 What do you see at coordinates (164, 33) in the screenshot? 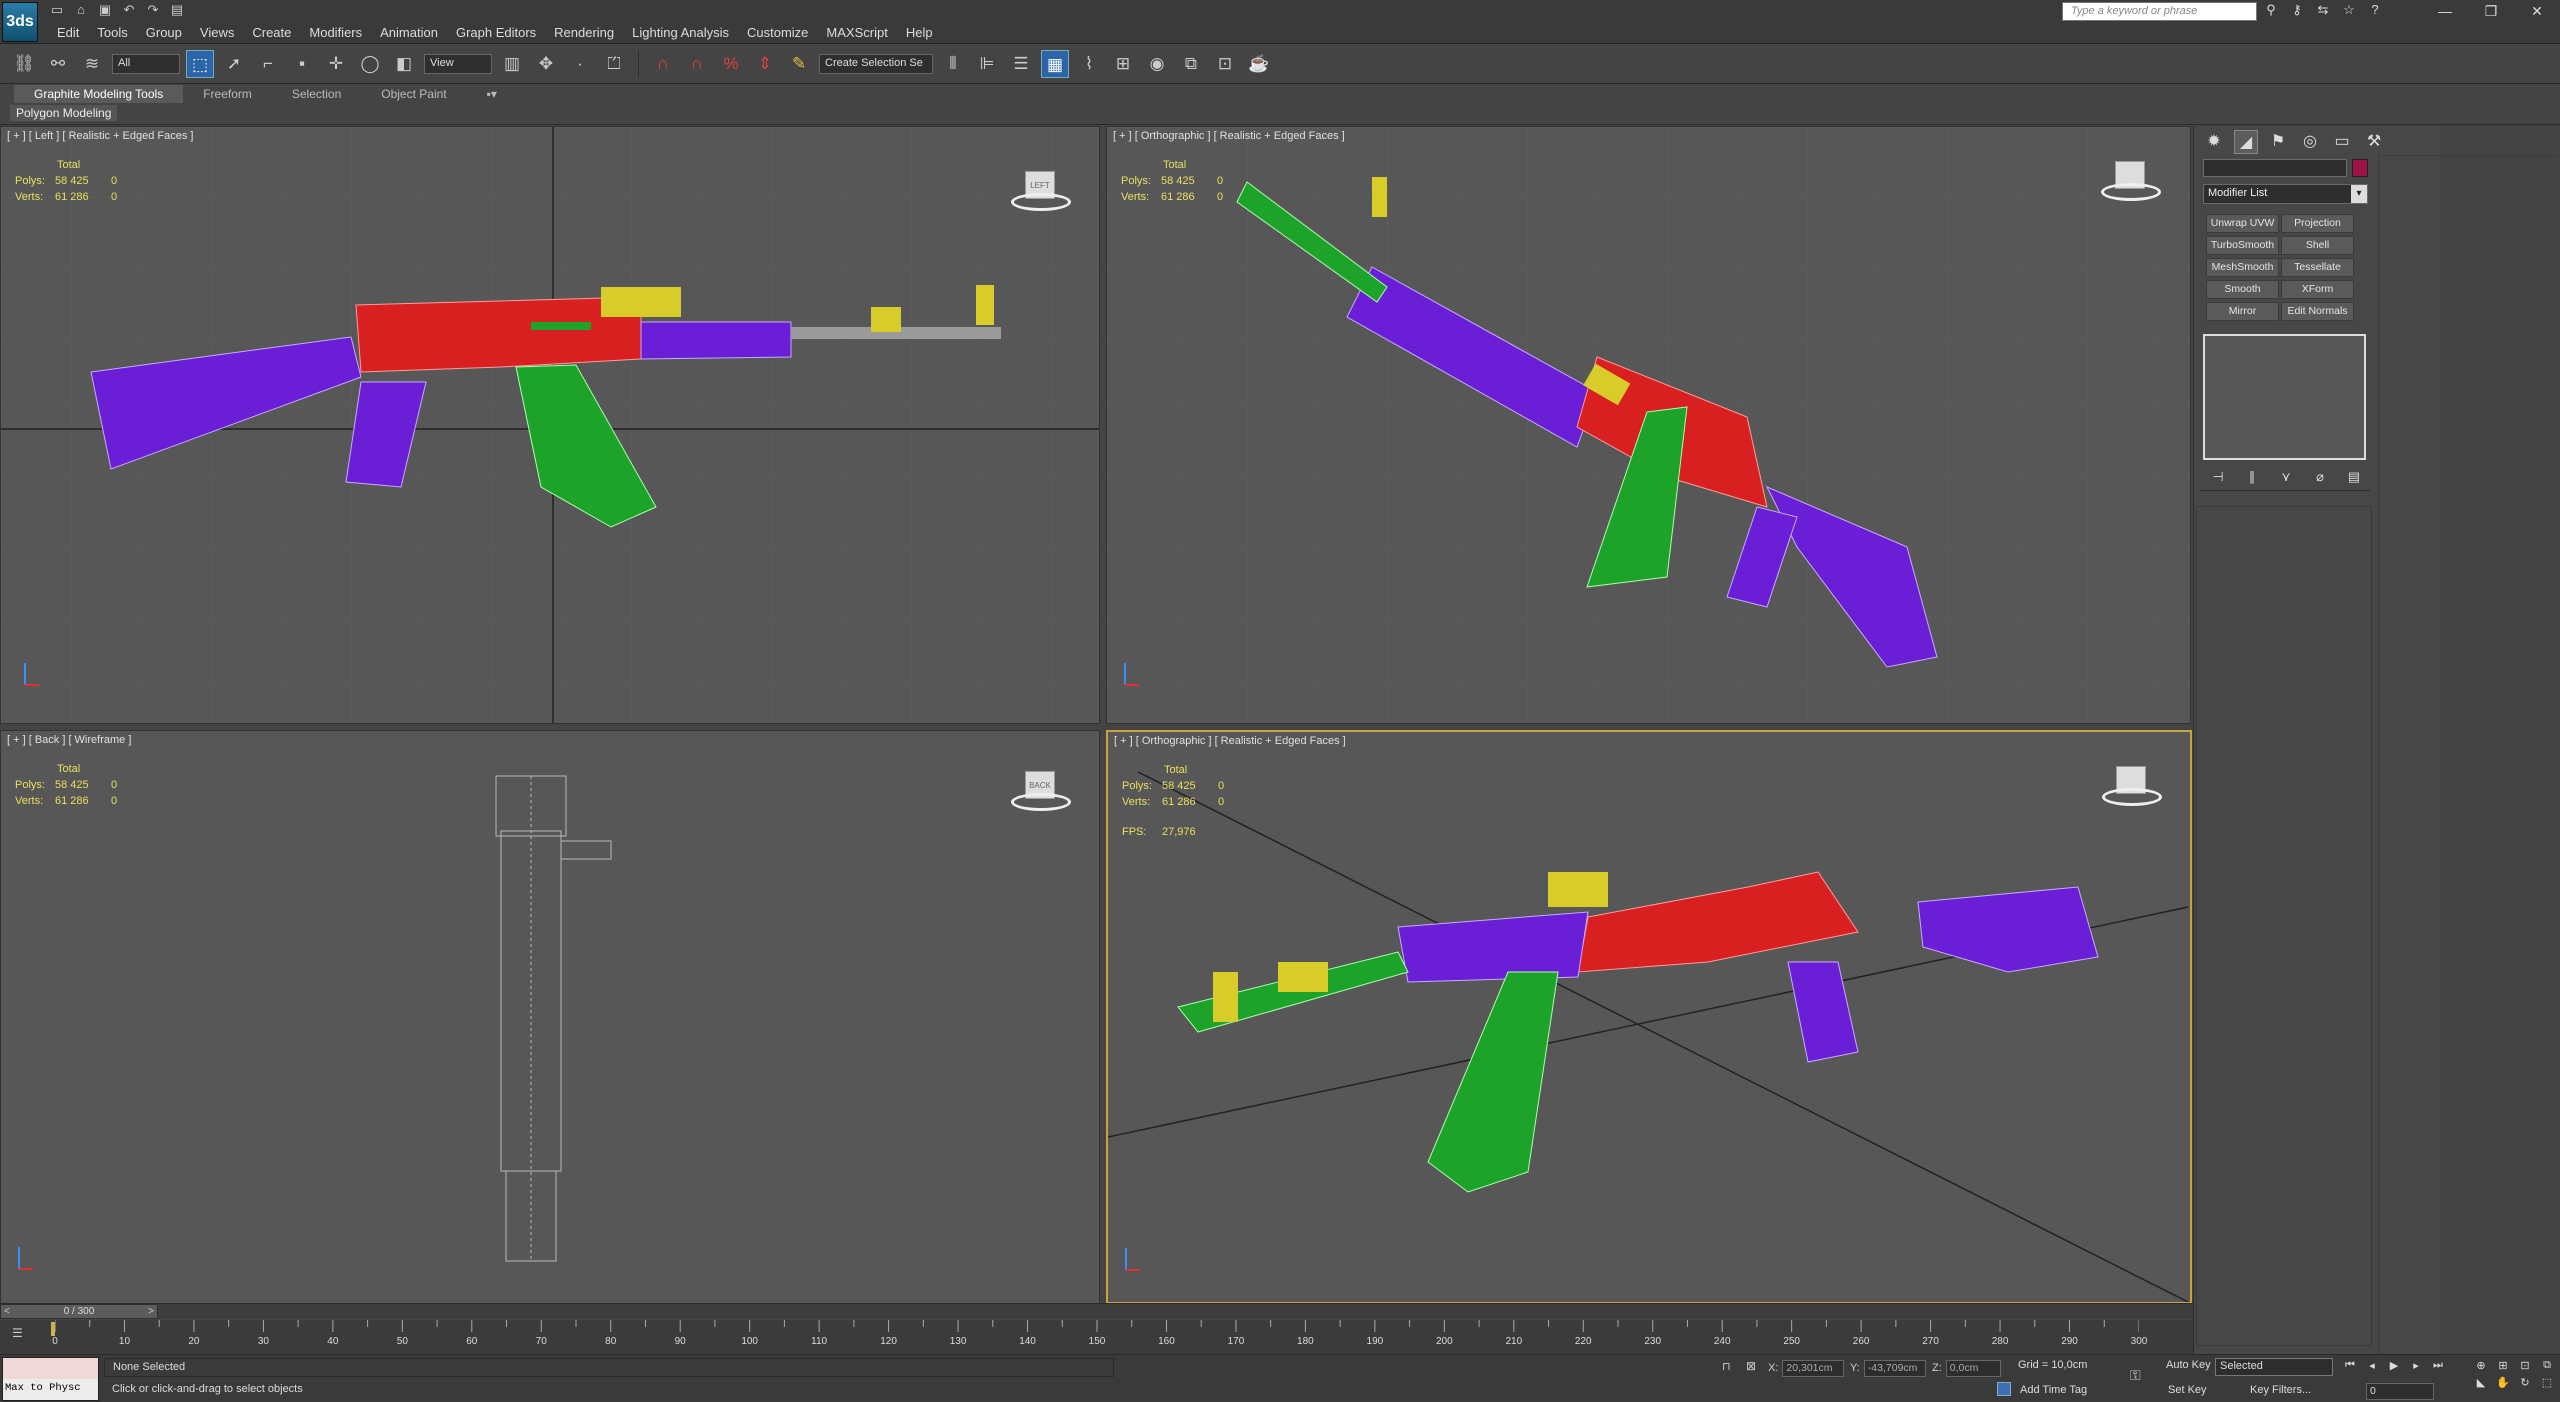
I see `menu-group: Group` at bounding box center [164, 33].